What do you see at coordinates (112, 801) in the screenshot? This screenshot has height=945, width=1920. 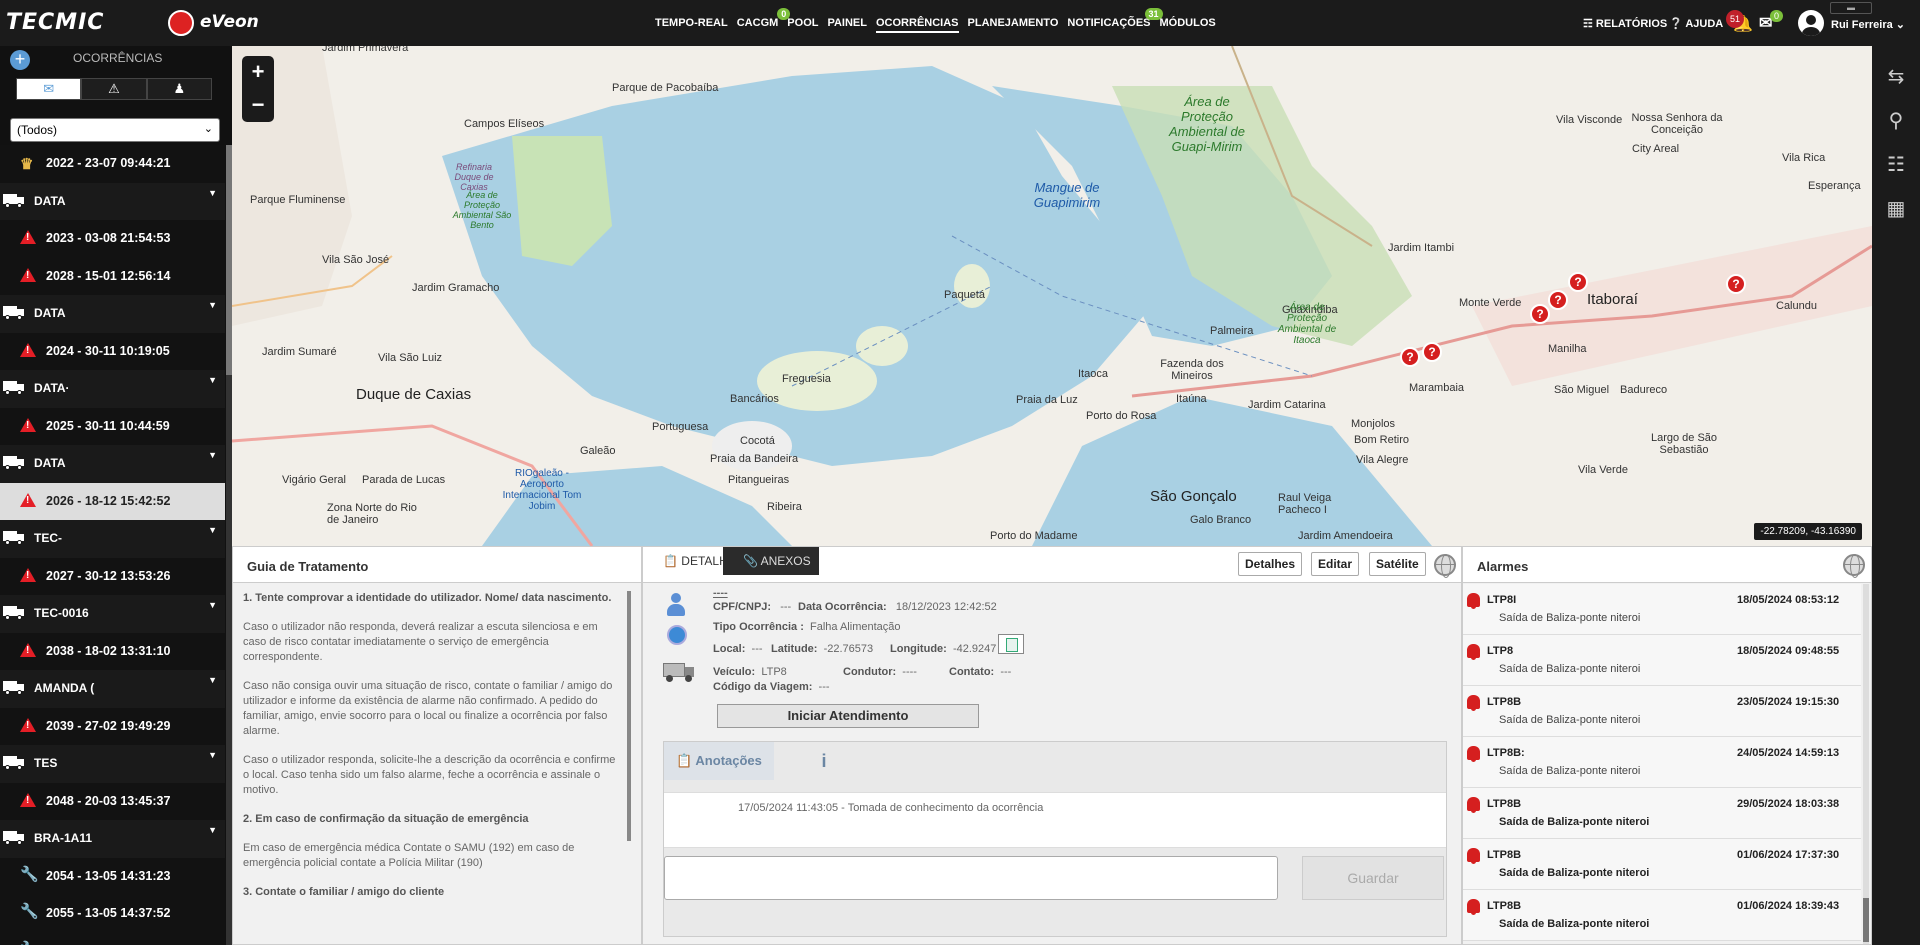 I see `occurrence-item: 2048 - 20-03 13:45:37` at bounding box center [112, 801].